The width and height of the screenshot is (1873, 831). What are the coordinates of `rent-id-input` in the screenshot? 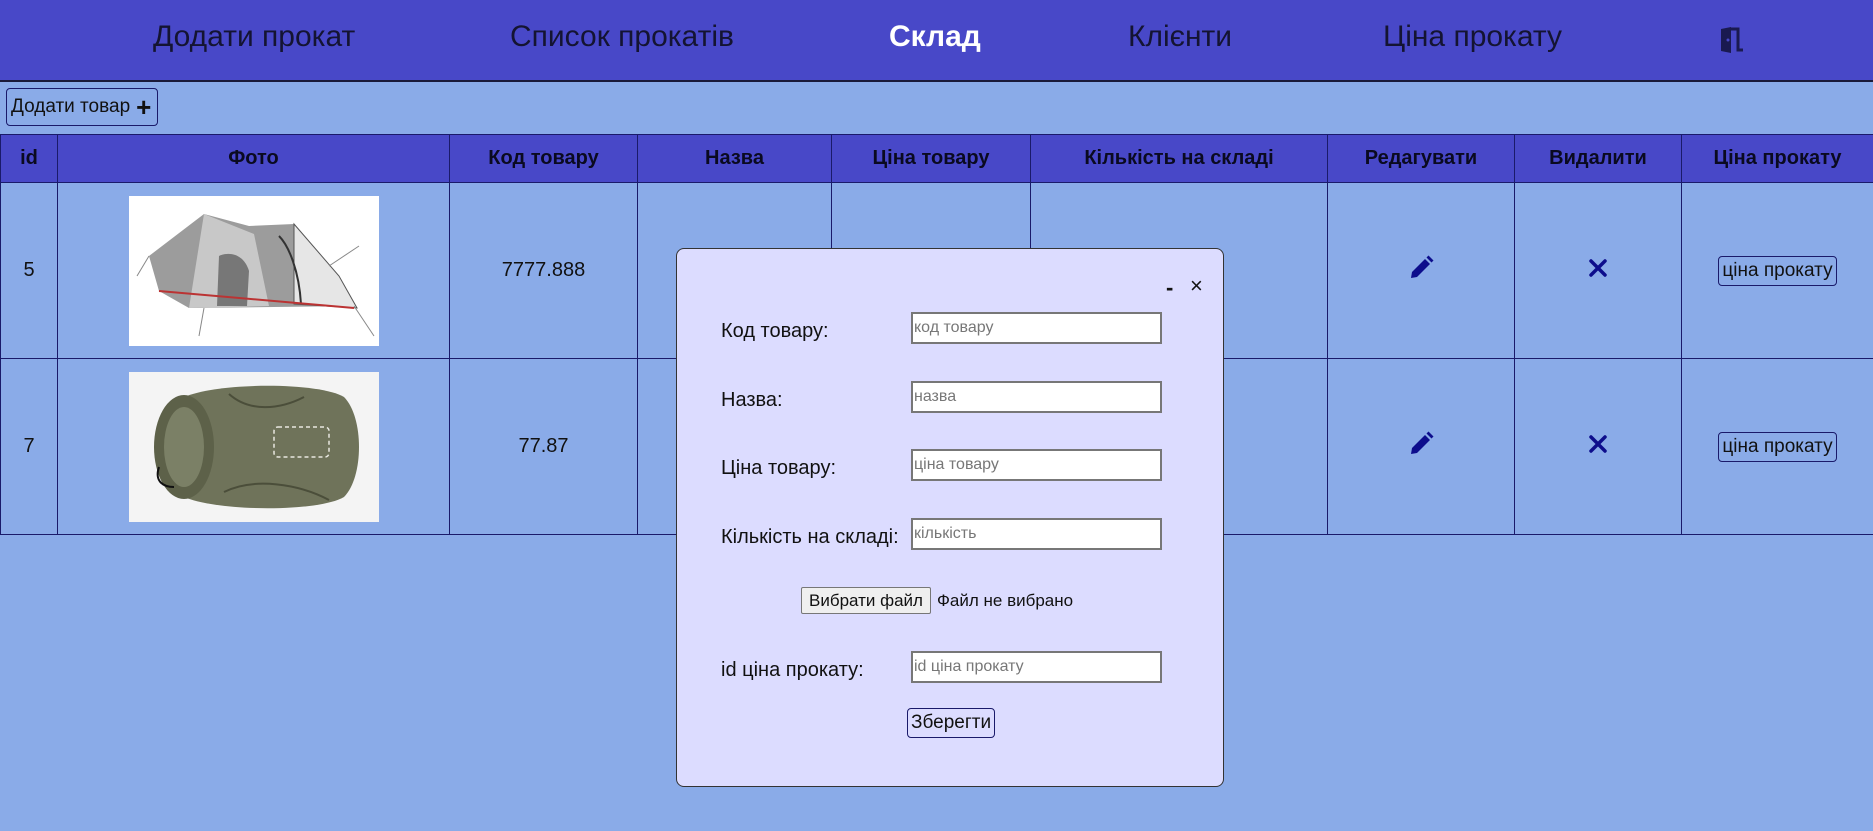 It's located at (1036, 667).